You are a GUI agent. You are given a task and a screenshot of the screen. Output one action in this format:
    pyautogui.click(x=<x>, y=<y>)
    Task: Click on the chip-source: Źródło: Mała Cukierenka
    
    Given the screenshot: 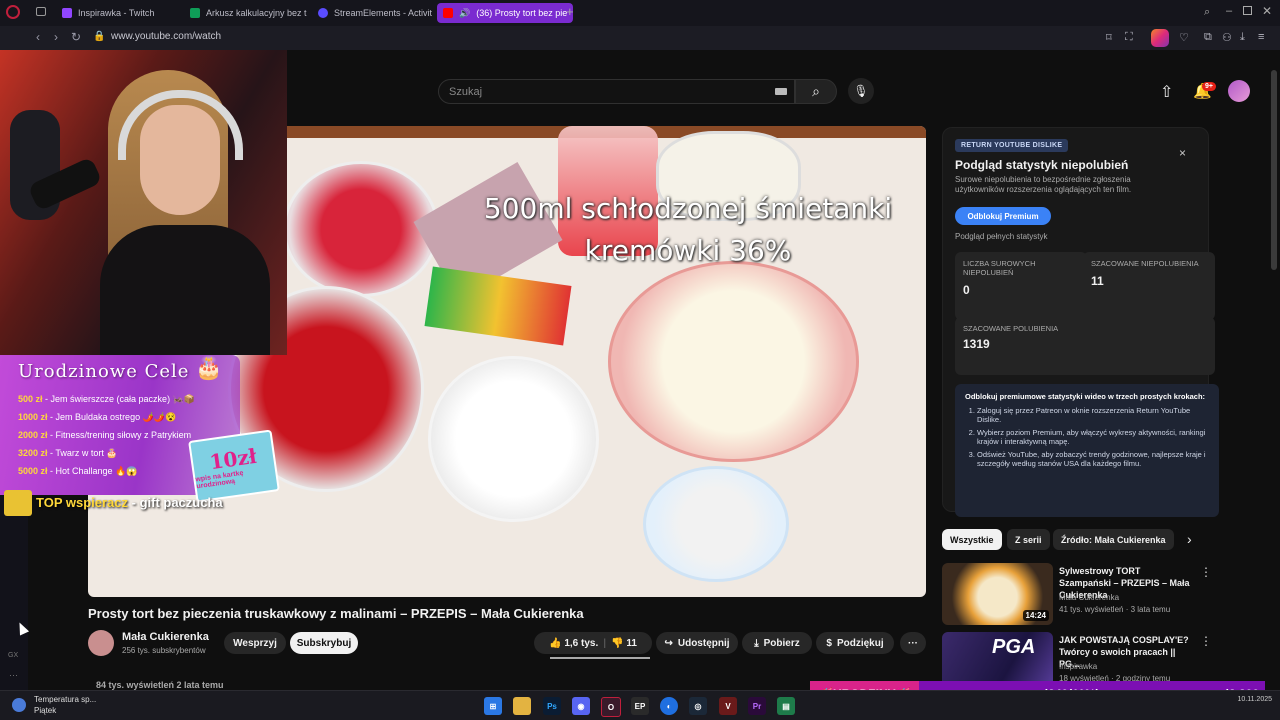 What is the action you would take?
    pyautogui.click(x=1113, y=539)
    